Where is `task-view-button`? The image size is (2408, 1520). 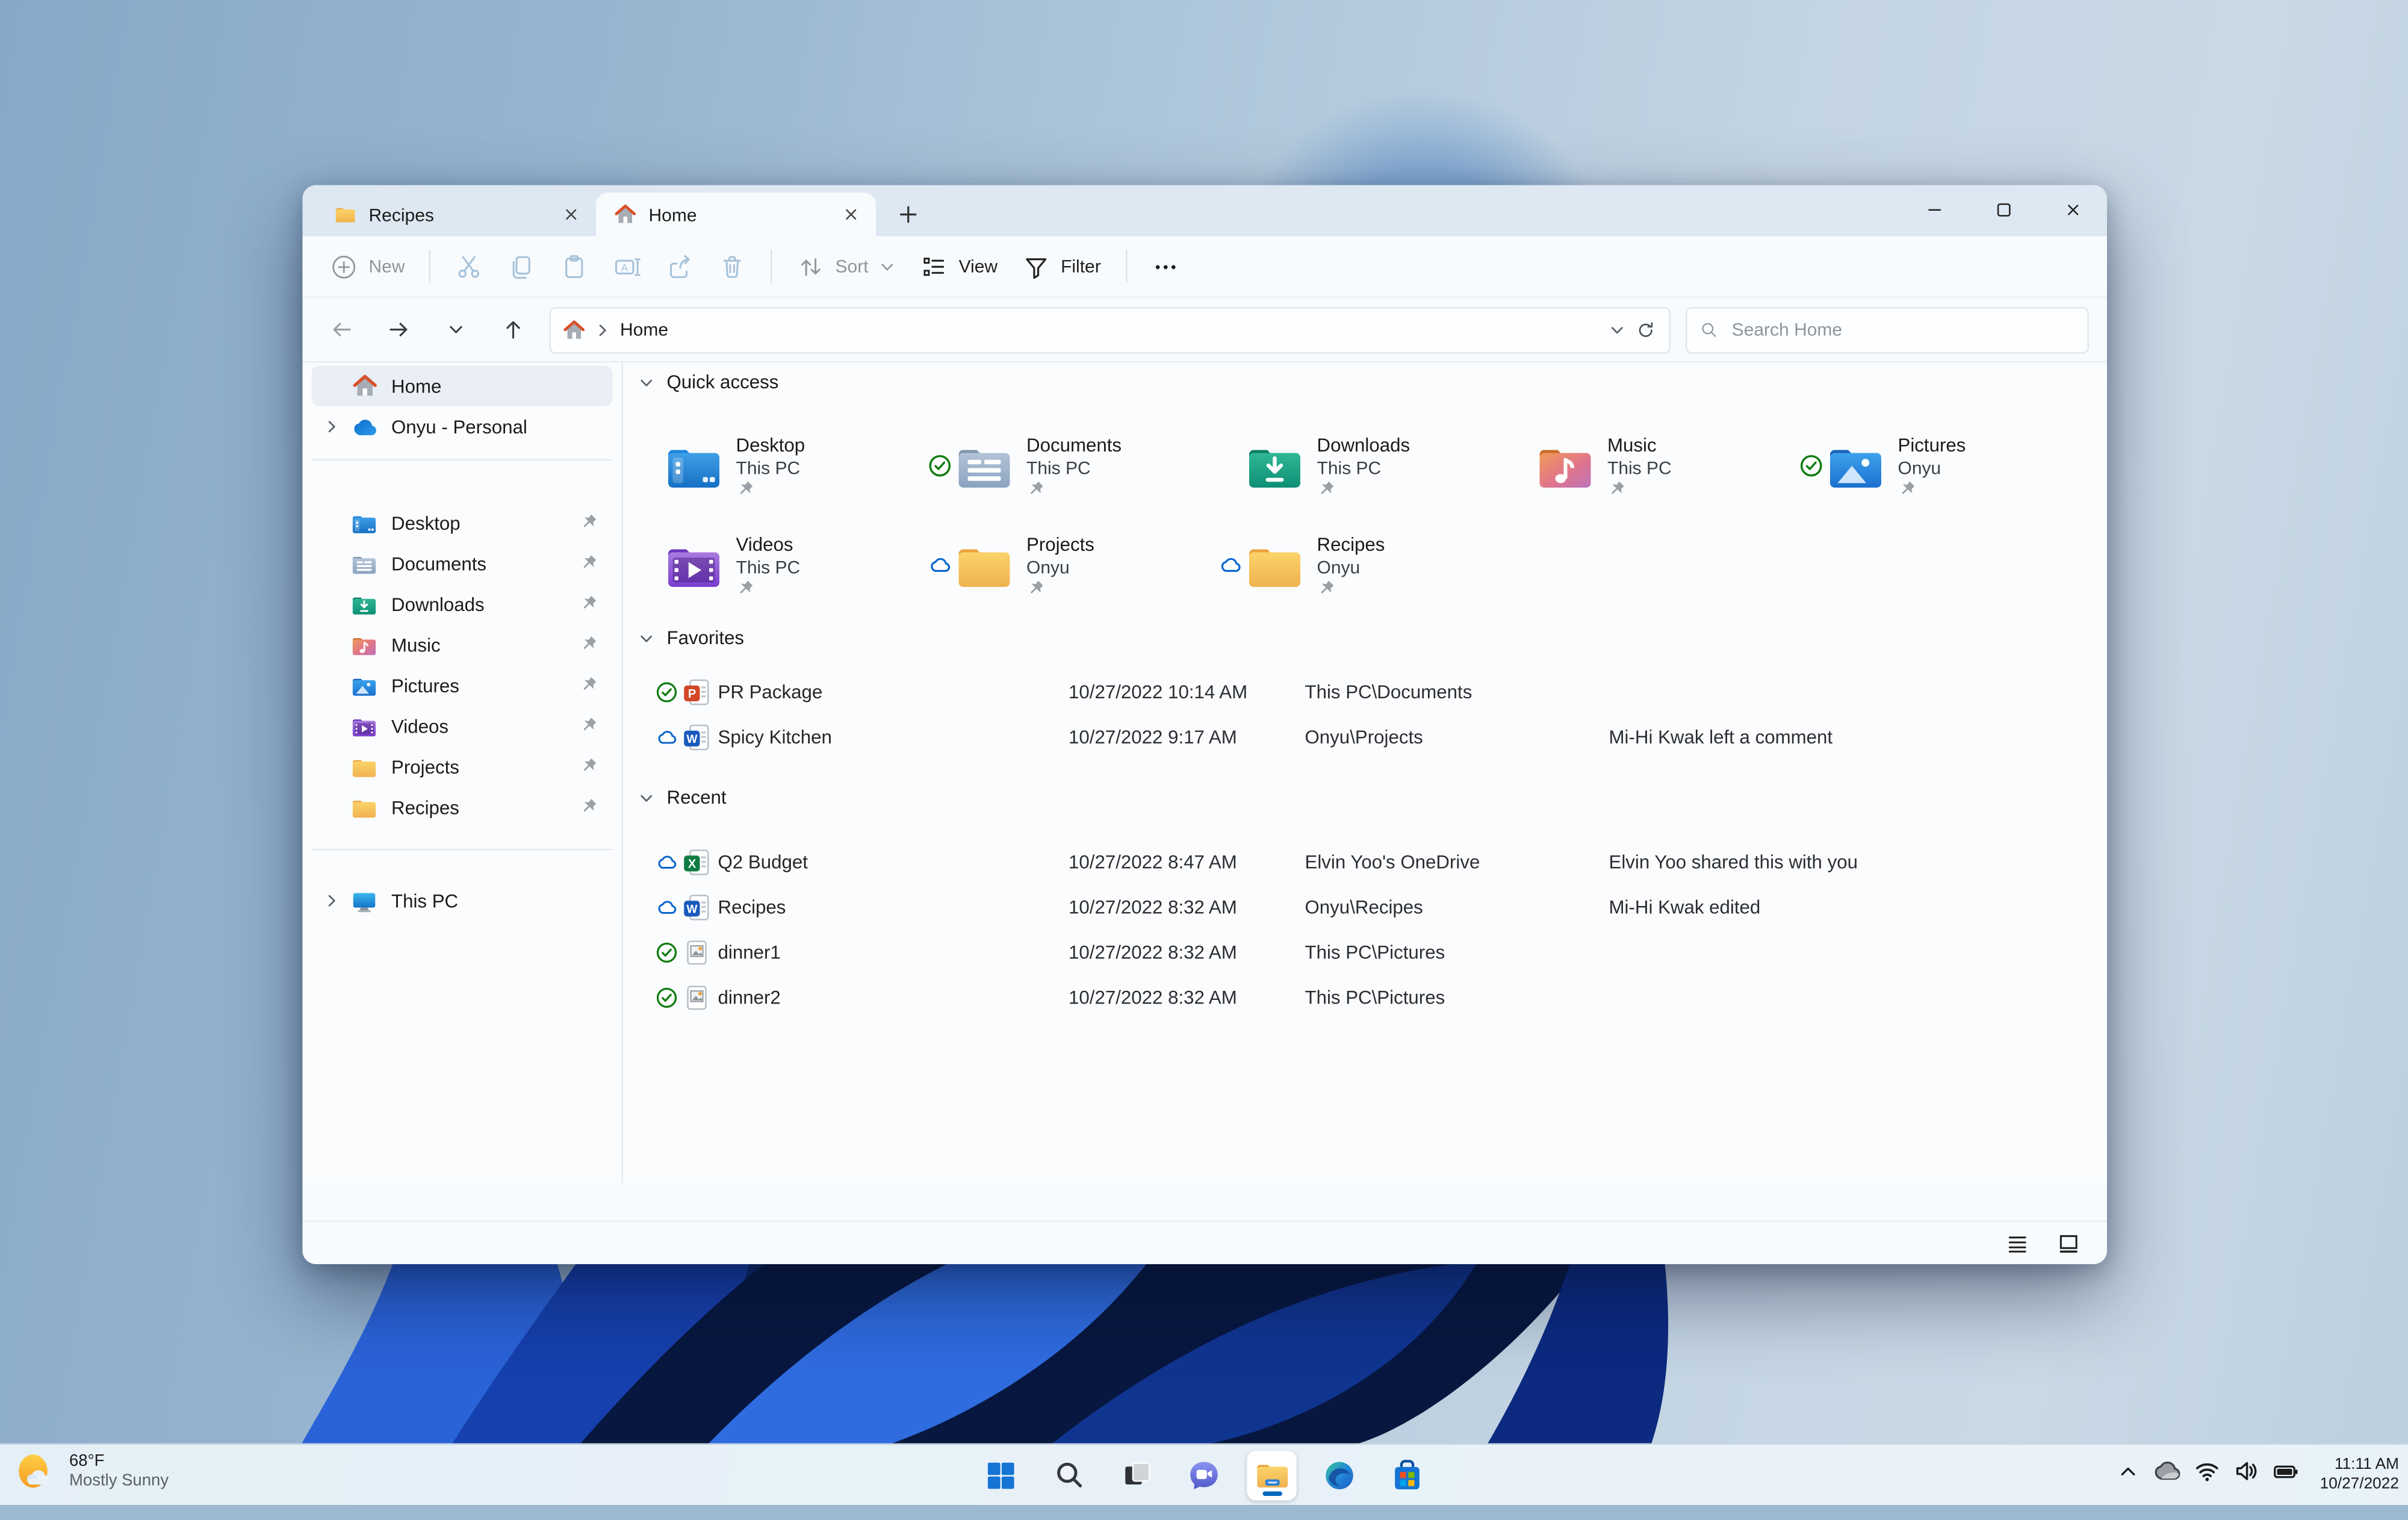
task-view-button is located at coordinates (1136, 1475).